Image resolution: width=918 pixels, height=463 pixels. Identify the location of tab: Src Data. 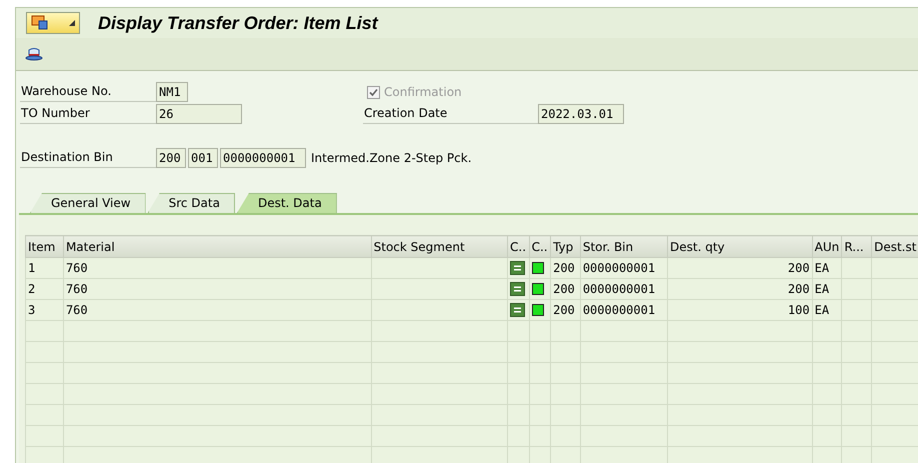
(191, 203).